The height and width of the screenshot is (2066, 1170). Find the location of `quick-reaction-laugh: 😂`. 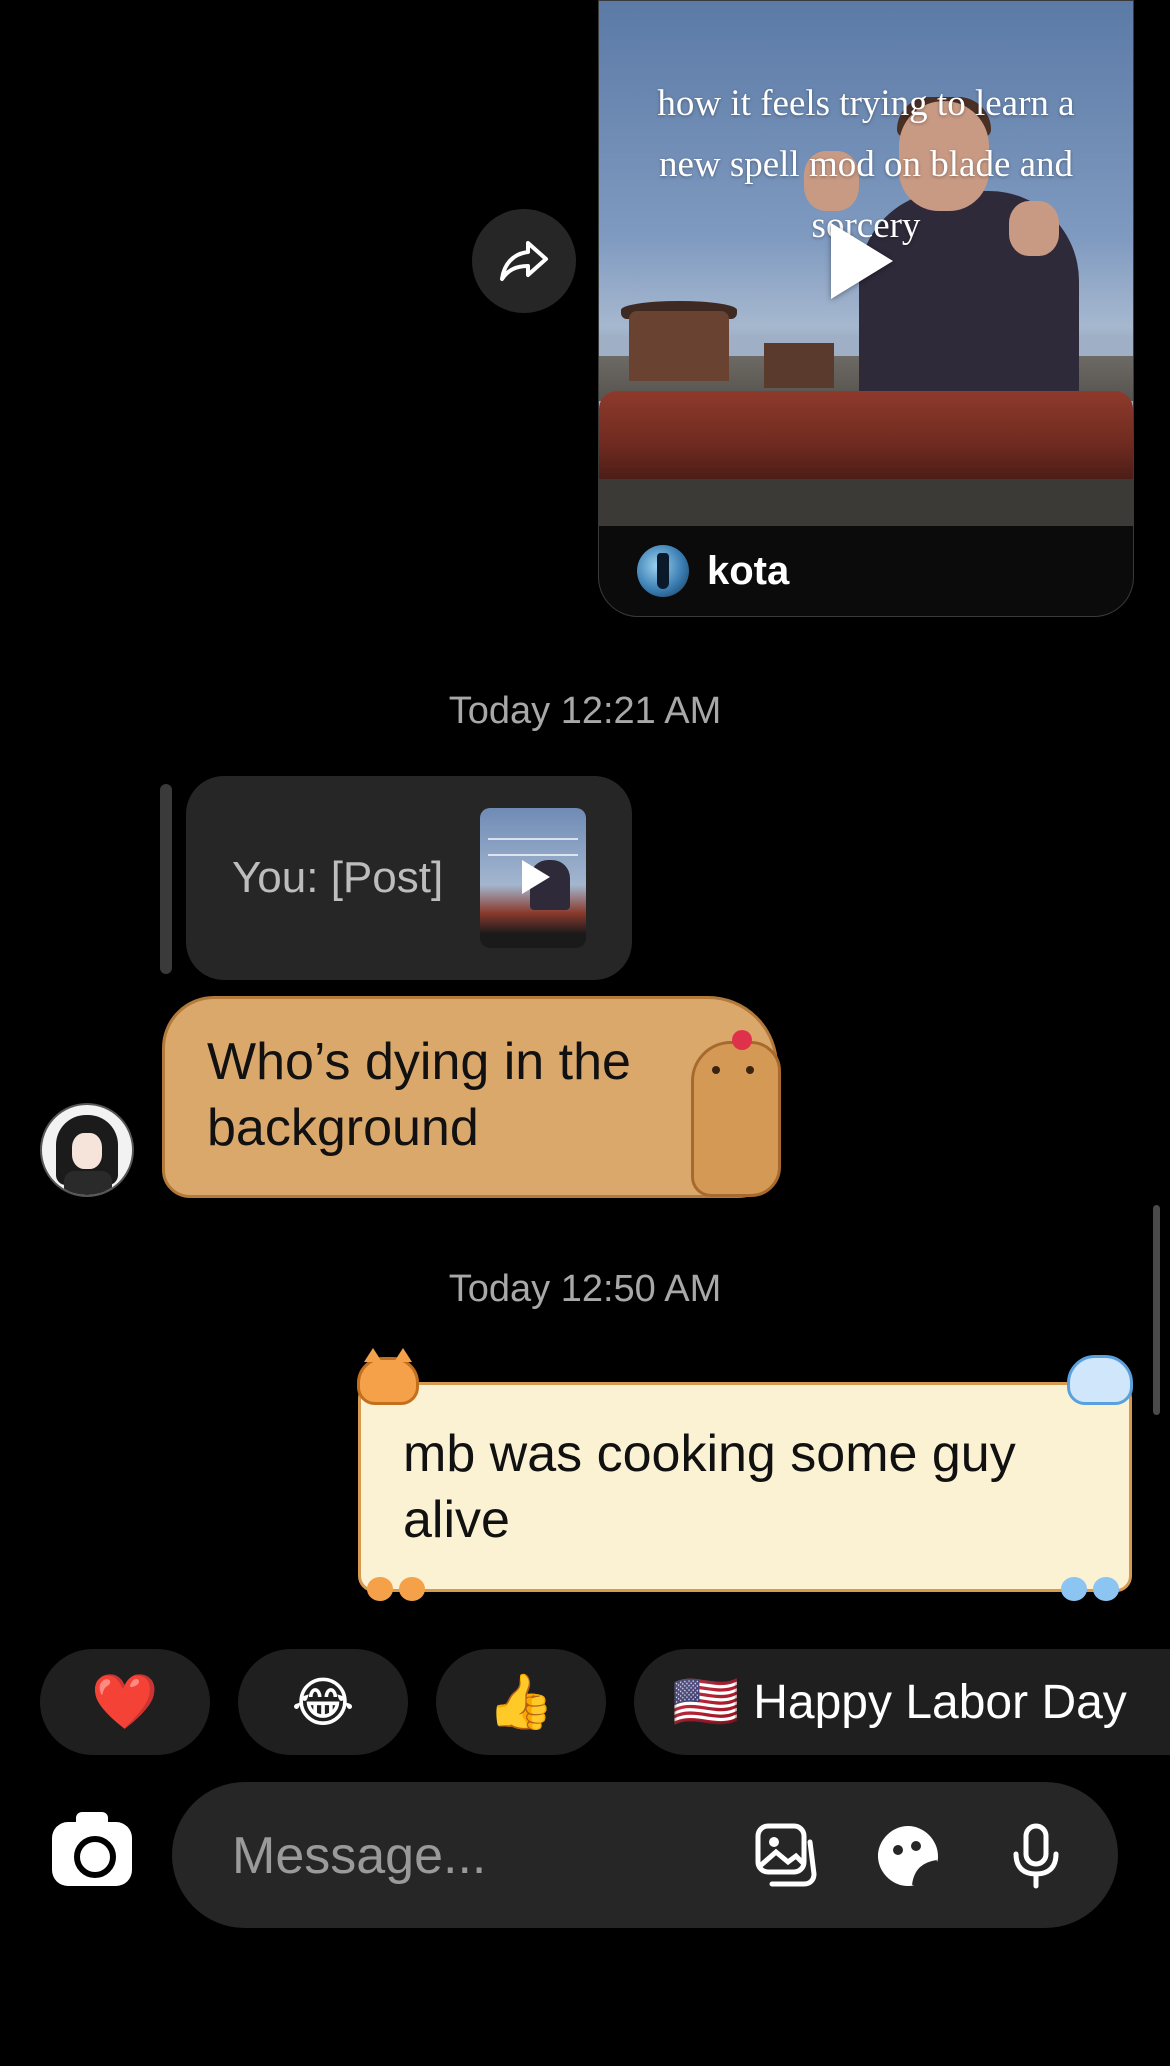

quick-reaction-laugh: 😂 is located at coordinates (323, 1702).